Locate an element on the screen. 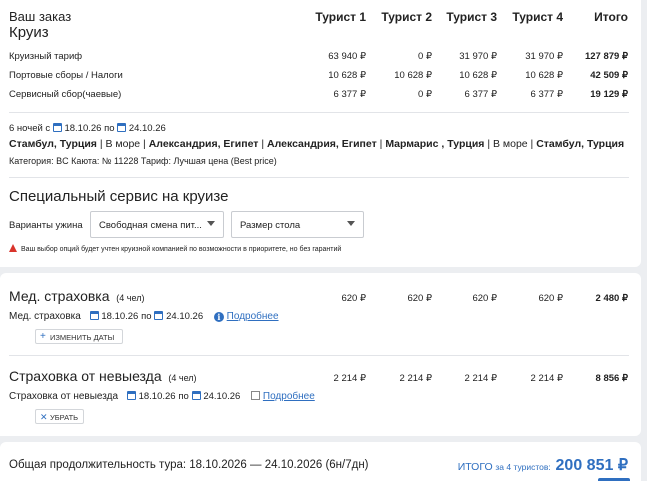 The height and width of the screenshot is (481, 647). med-insurance-title: Мед. страховка (4 чел) is located at coordinates (76, 296).